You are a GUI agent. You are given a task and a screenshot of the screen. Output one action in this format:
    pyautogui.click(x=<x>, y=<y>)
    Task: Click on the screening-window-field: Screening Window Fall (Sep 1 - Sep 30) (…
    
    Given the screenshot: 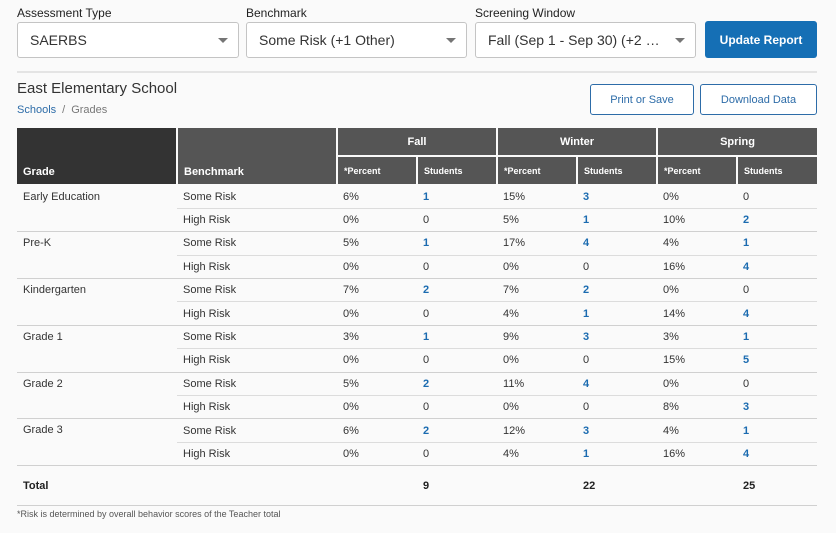 What is the action you would take?
    pyautogui.click(x=585, y=32)
    